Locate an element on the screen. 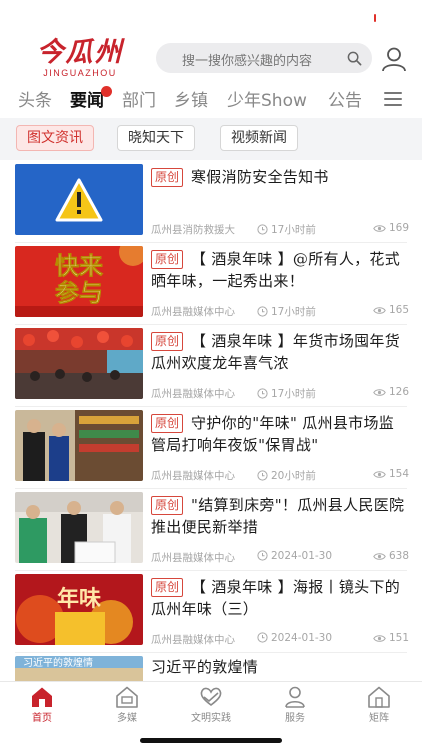  nav-fuwu: 服务 is located at coordinates (295, 705).